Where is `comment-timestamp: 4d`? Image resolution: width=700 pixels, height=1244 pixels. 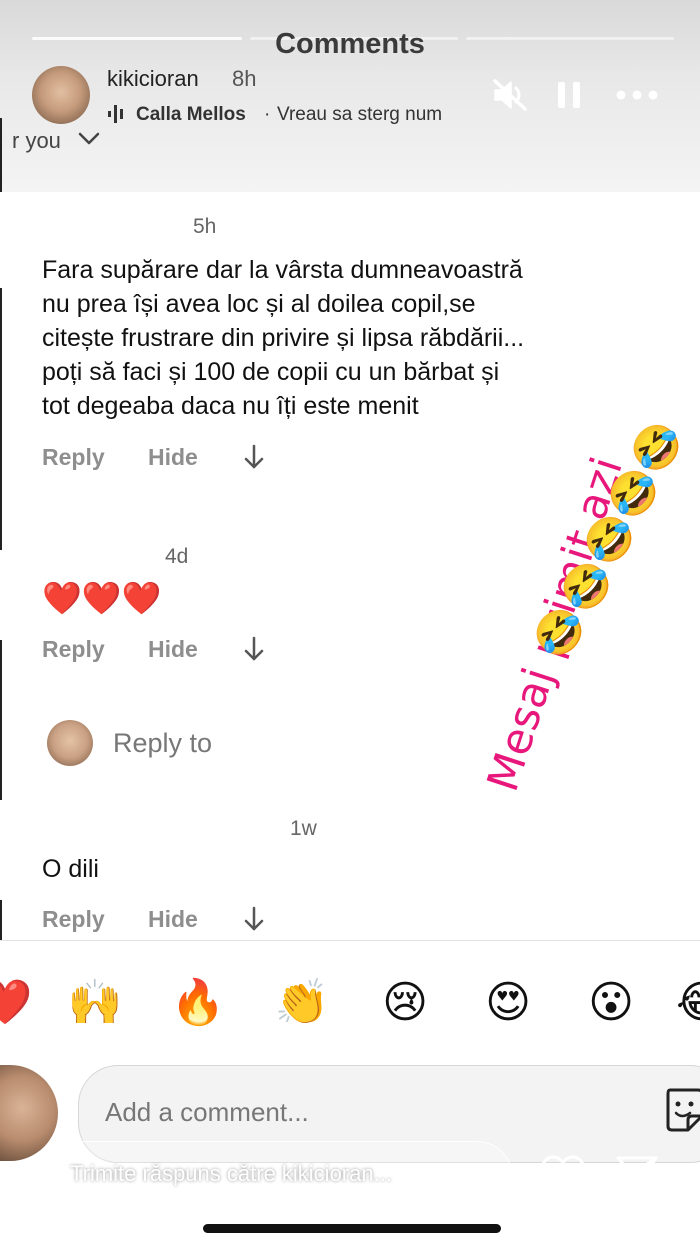
comment-timestamp: 4d is located at coordinates (177, 556).